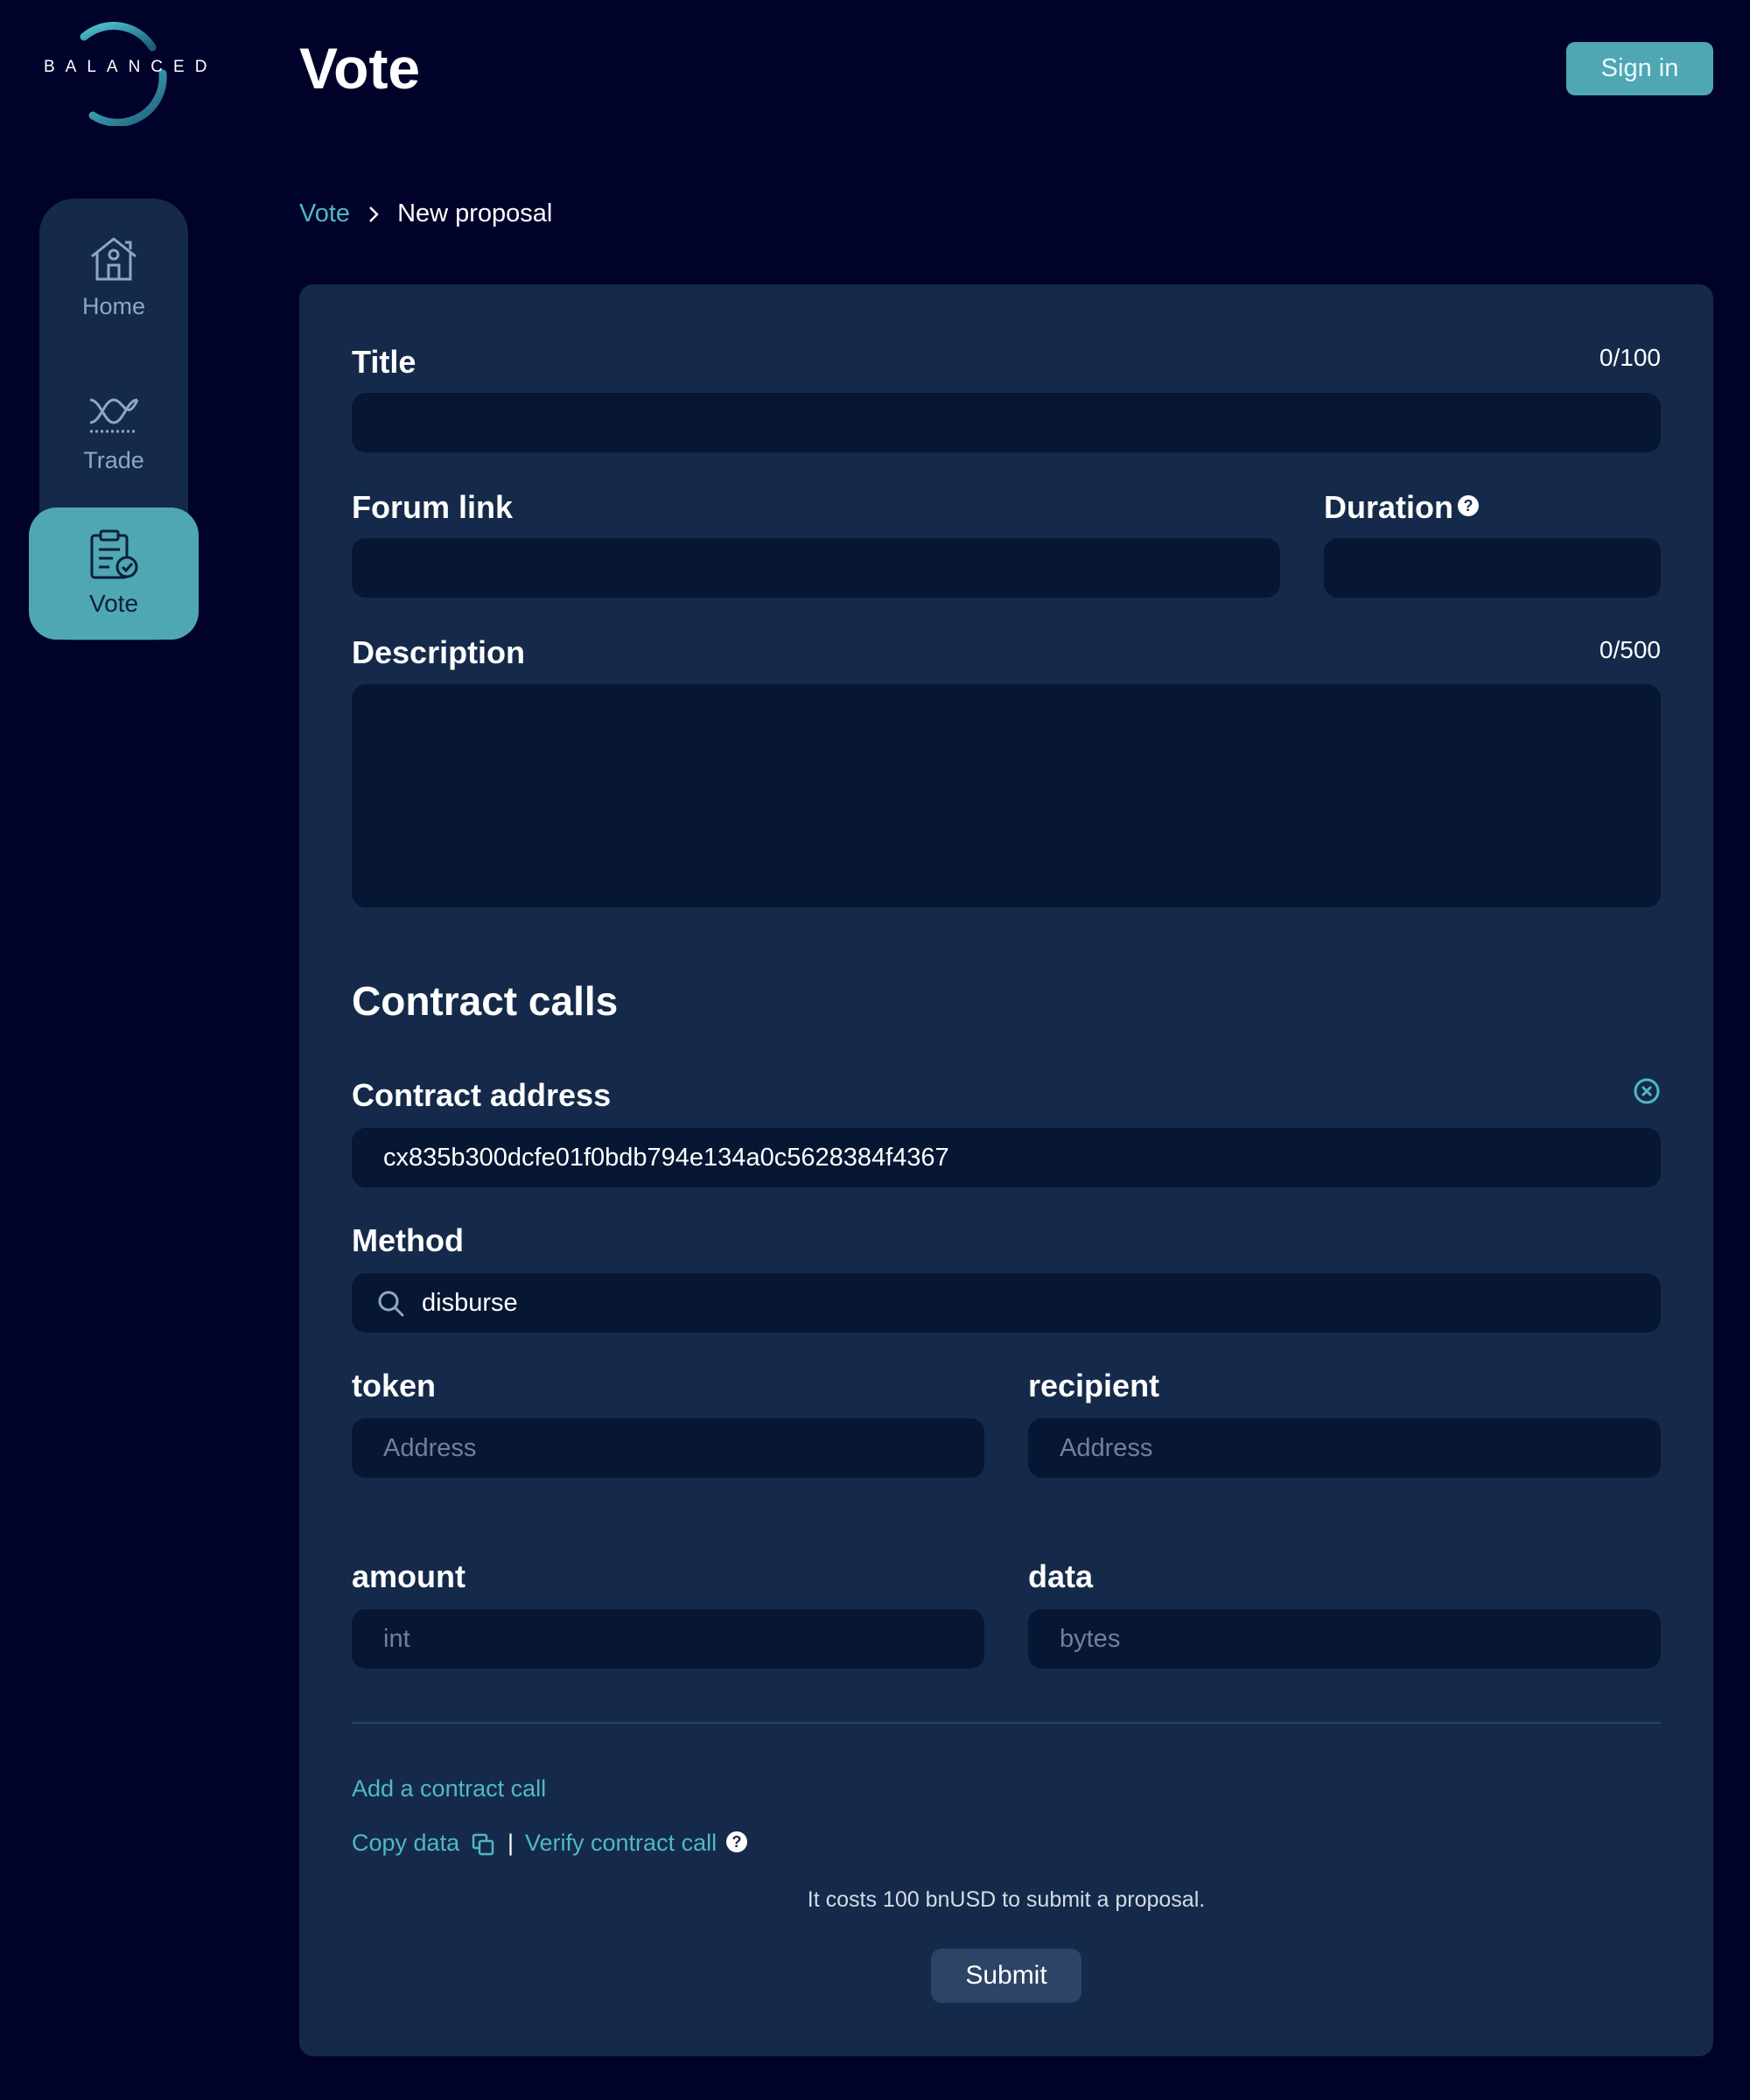  I want to click on param-token-label: token, so click(394, 1386).